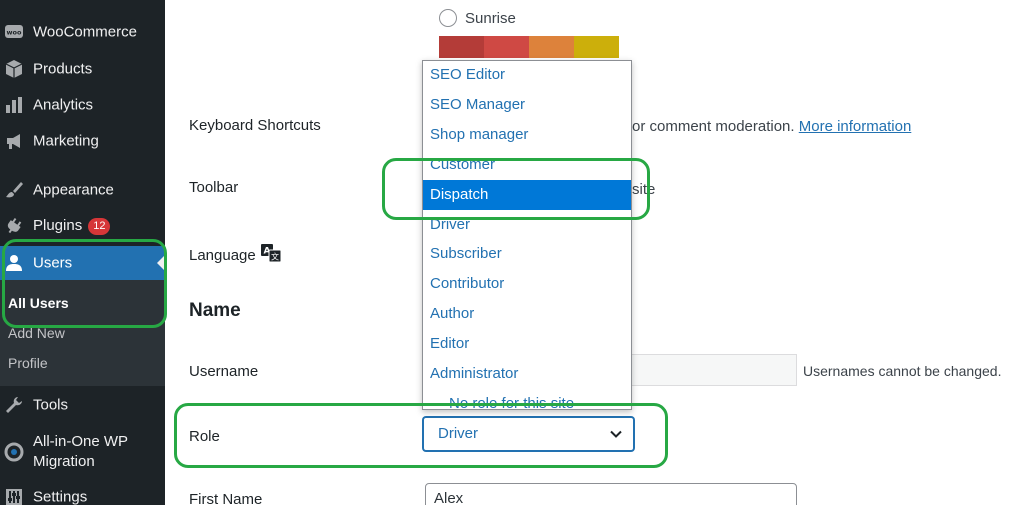 The image size is (1024, 505). Describe the element at coordinates (527, 75) in the screenshot. I see `role-option-seo-editor: SEO Editor` at that location.